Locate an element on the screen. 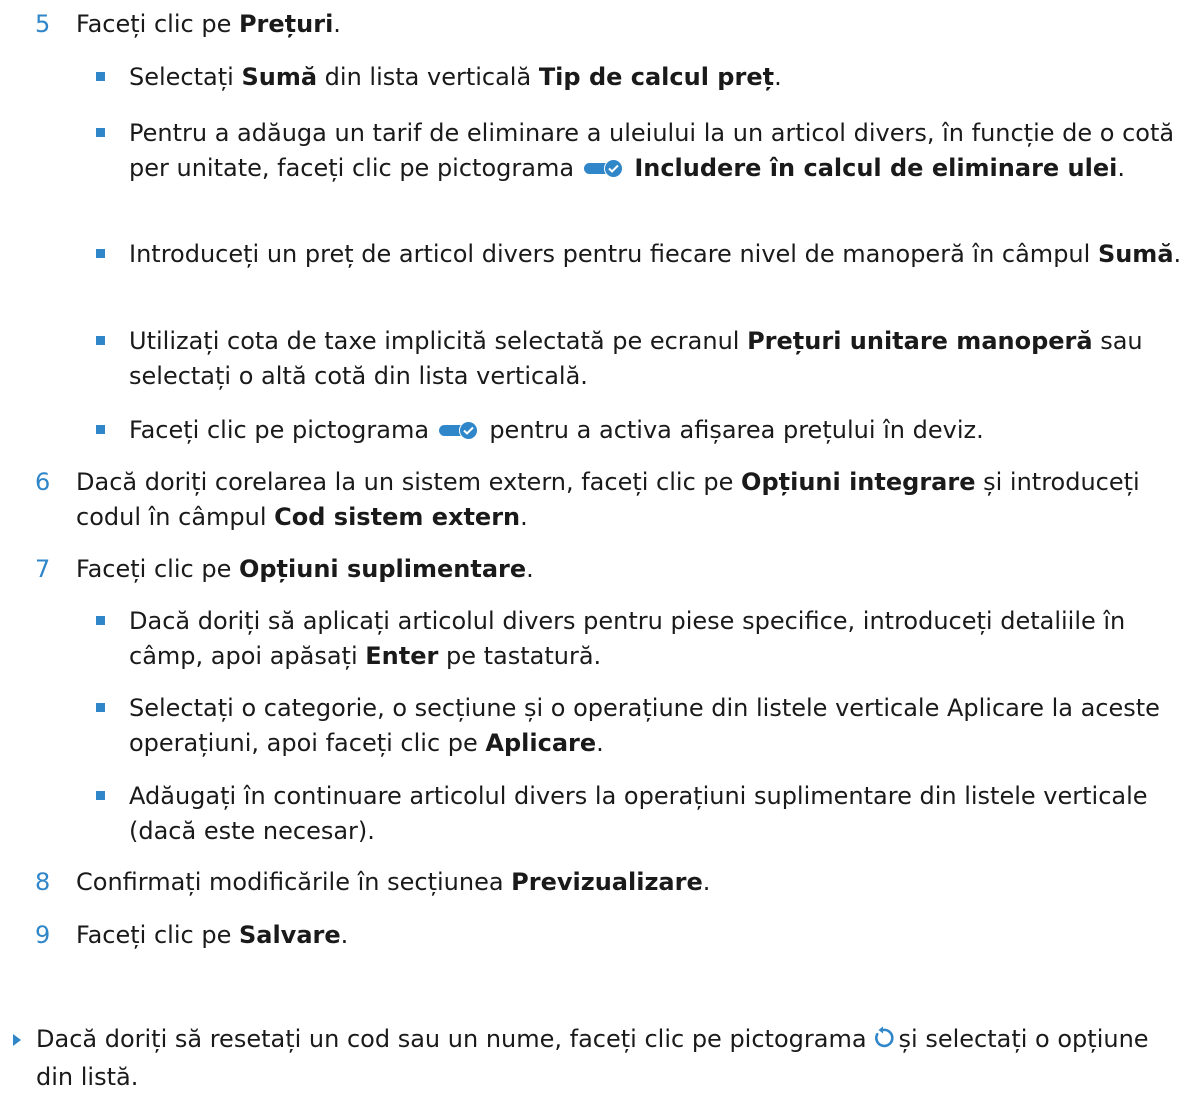  step-text: Faceți clic pe Prețuri. is located at coordinates (208, 24).